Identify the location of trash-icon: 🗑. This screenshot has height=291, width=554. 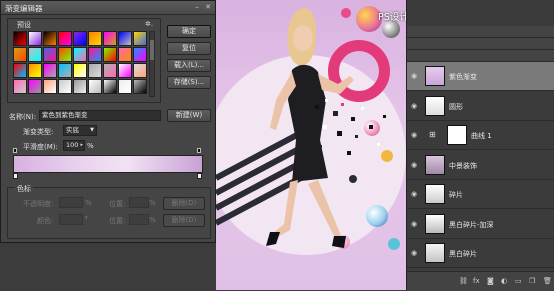
(547, 281).